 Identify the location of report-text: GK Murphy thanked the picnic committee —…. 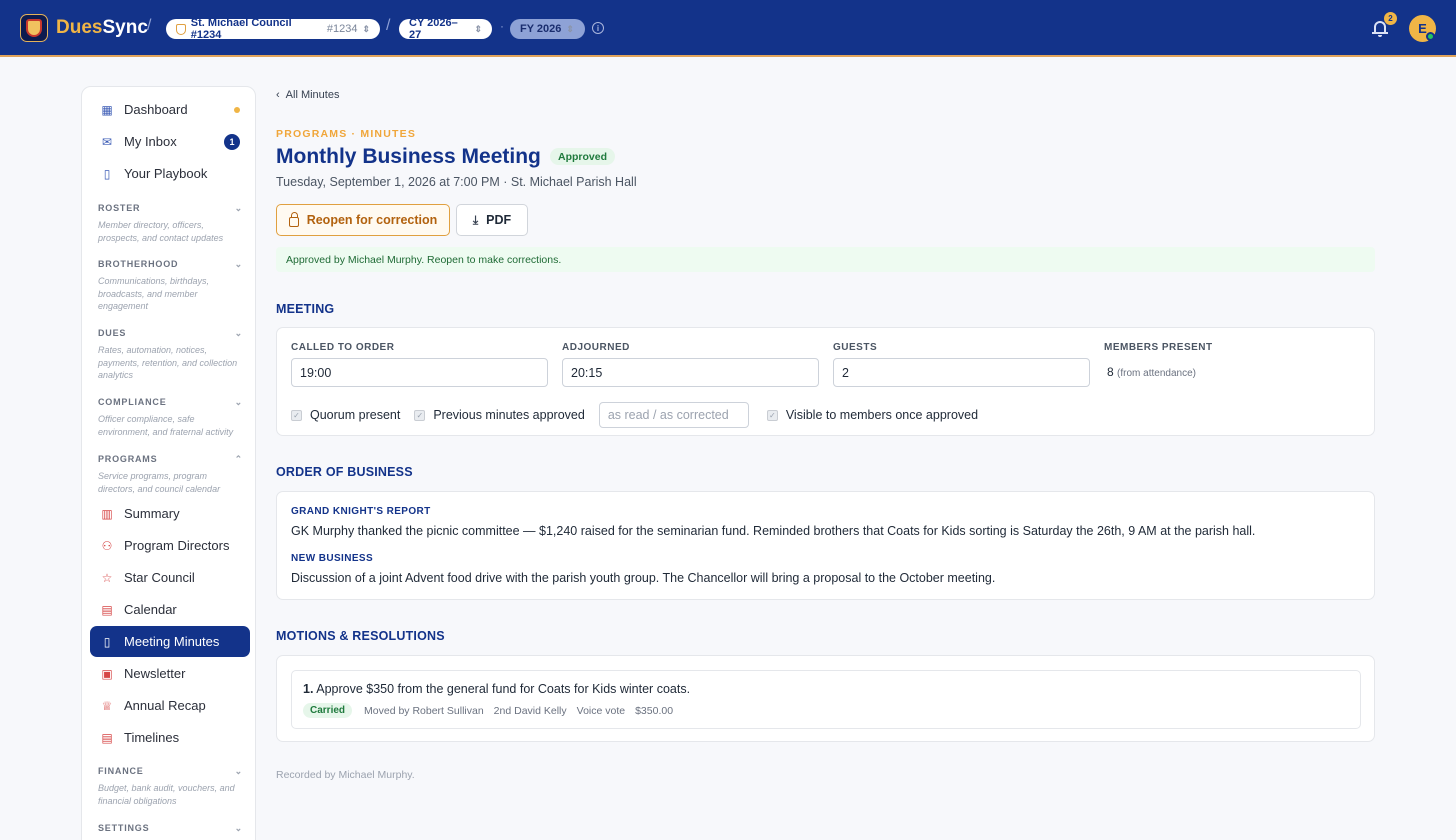
(773, 531).